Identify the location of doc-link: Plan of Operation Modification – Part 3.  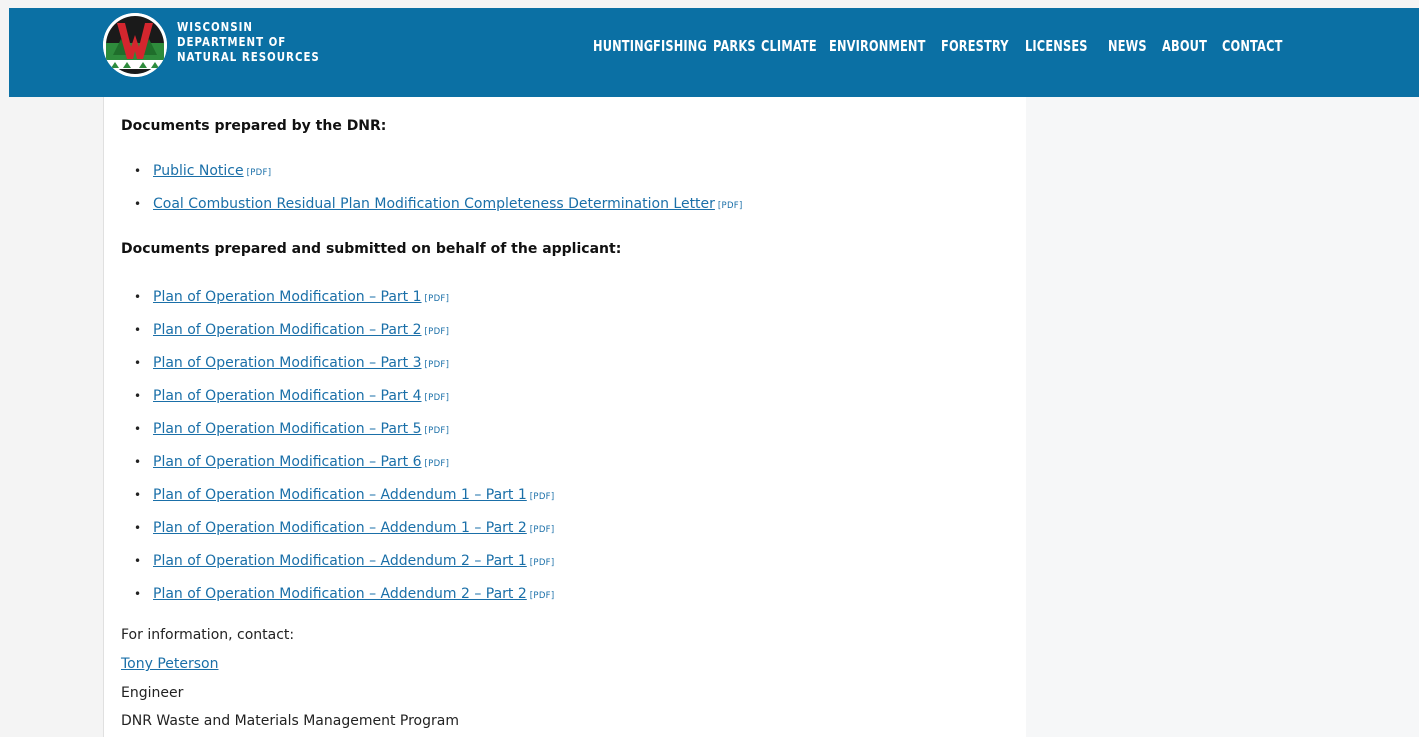
(287, 363).